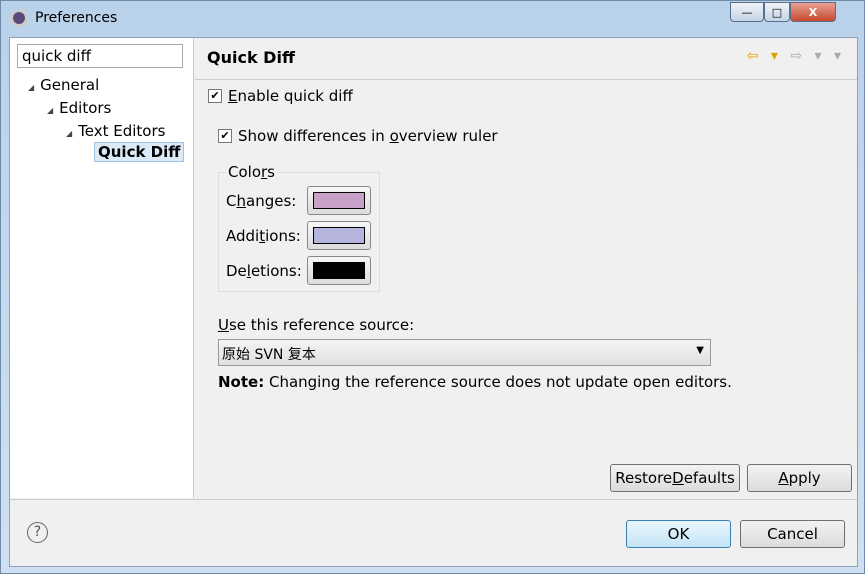  I want to click on selected-value: 原始 SVN 复本, so click(269, 355).